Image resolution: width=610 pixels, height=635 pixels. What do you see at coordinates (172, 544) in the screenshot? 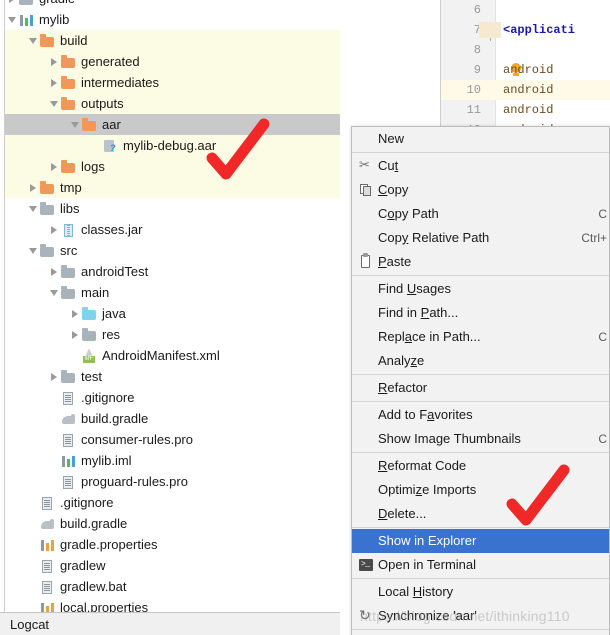
I see `tree-row: gradle.properties` at bounding box center [172, 544].